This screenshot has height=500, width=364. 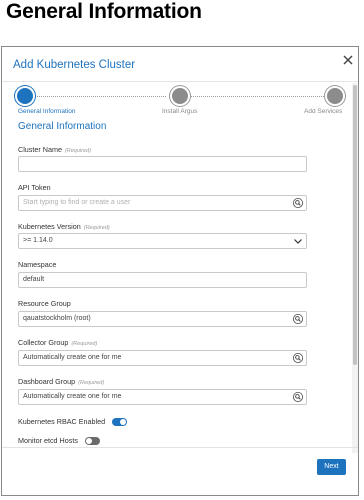 I want to click on collector-group-label: Collector Group (Required), so click(x=57, y=342).